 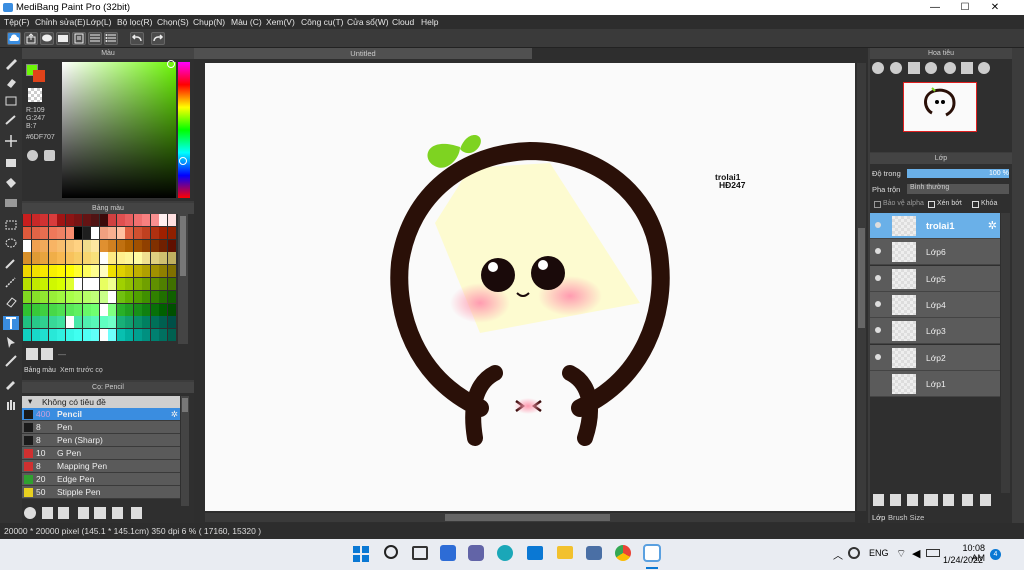 I want to click on new-1bit-layer-icon, so click(x=912, y=500).